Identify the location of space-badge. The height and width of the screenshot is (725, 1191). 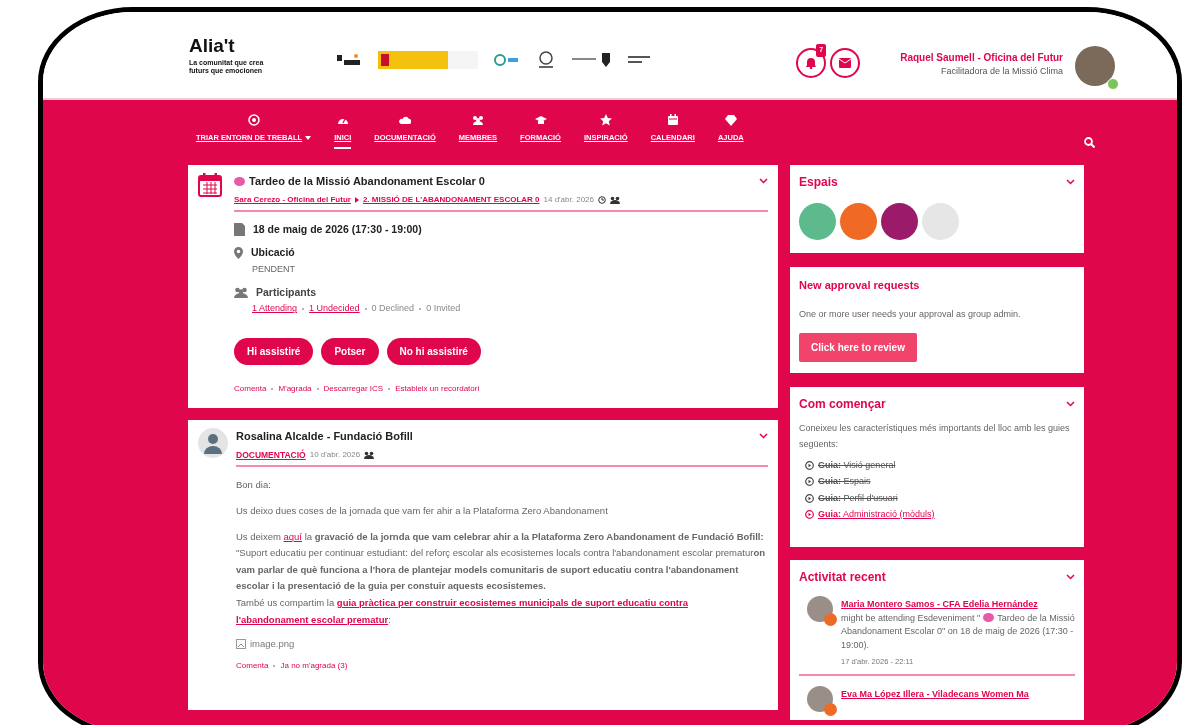
(830, 619).